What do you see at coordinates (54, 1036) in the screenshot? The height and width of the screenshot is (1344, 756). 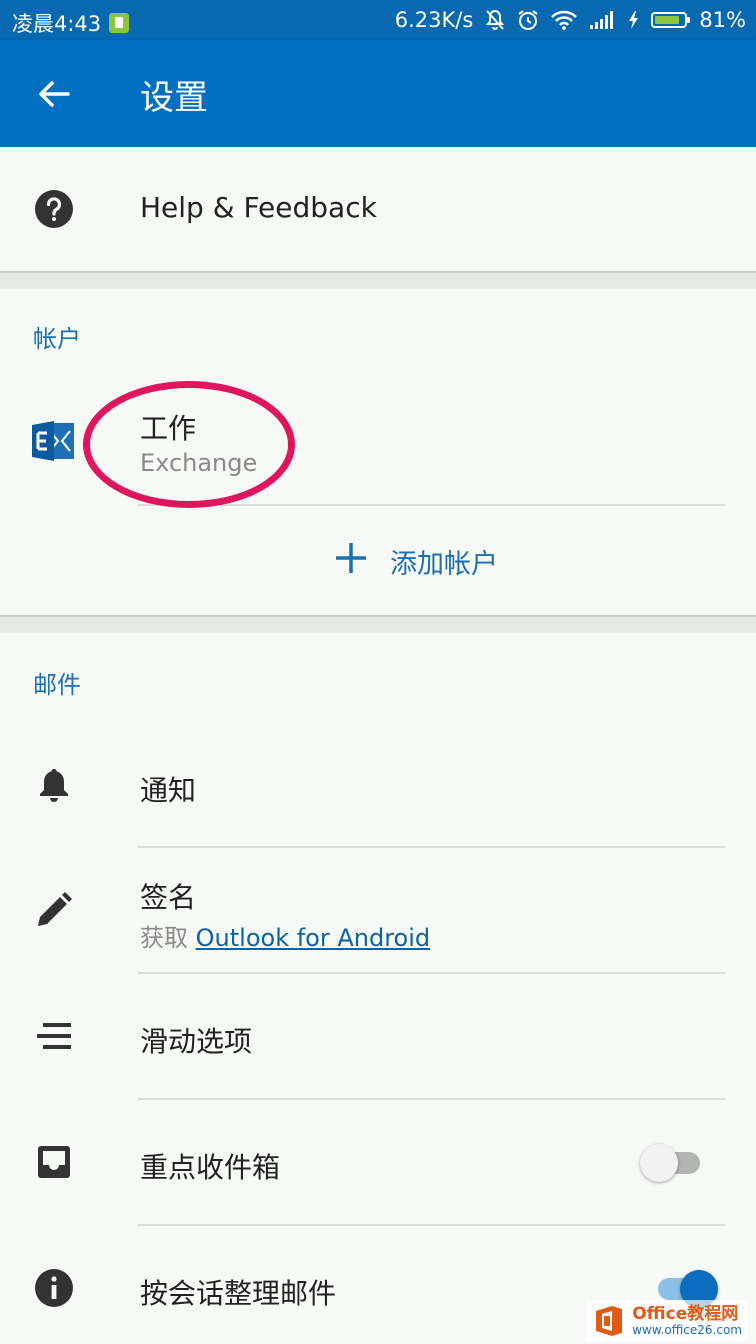 I see `swipe-options-icon` at bounding box center [54, 1036].